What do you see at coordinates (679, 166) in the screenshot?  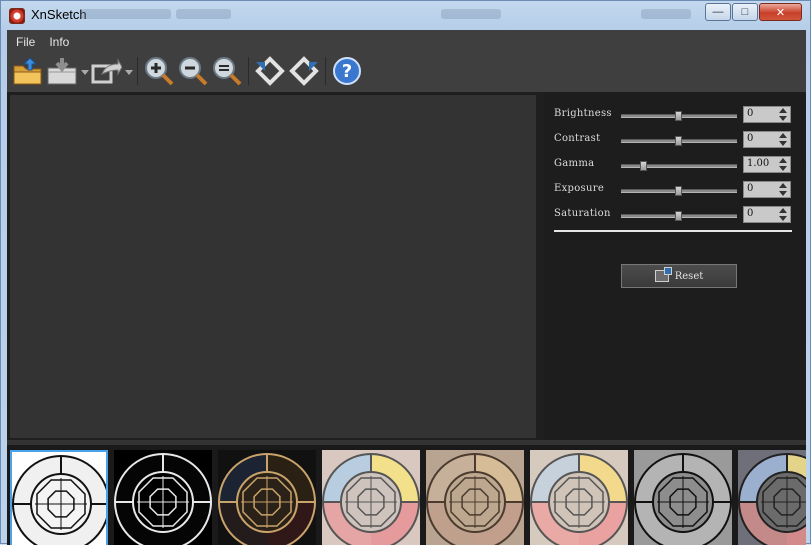 I see `gamma-slider` at bounding box center [679, 166].